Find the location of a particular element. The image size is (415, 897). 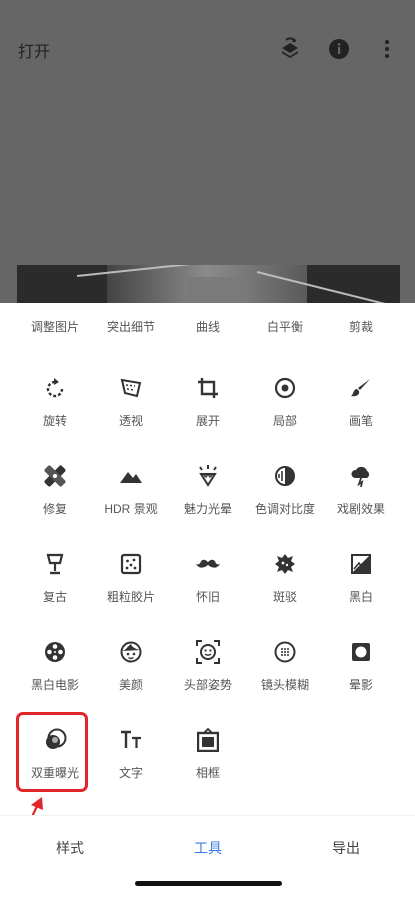

frames-icon is located at coordinates (208, 740).